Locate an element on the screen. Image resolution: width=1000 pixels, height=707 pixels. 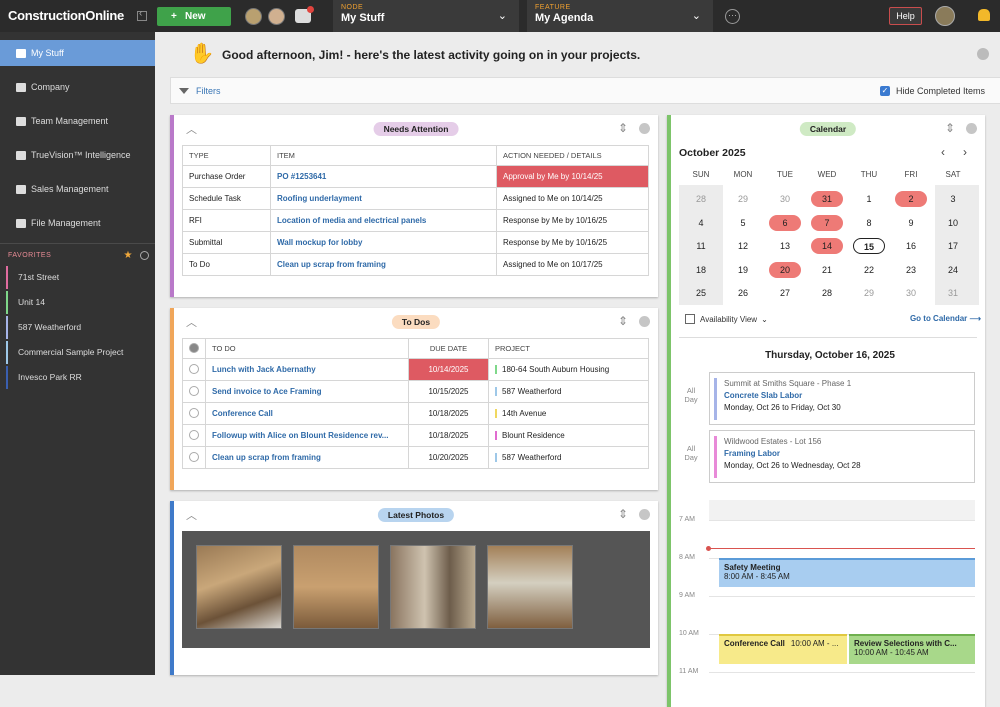
node-dropdown: NODE My Stuff ⌄ is located at coordinates (426, 16).